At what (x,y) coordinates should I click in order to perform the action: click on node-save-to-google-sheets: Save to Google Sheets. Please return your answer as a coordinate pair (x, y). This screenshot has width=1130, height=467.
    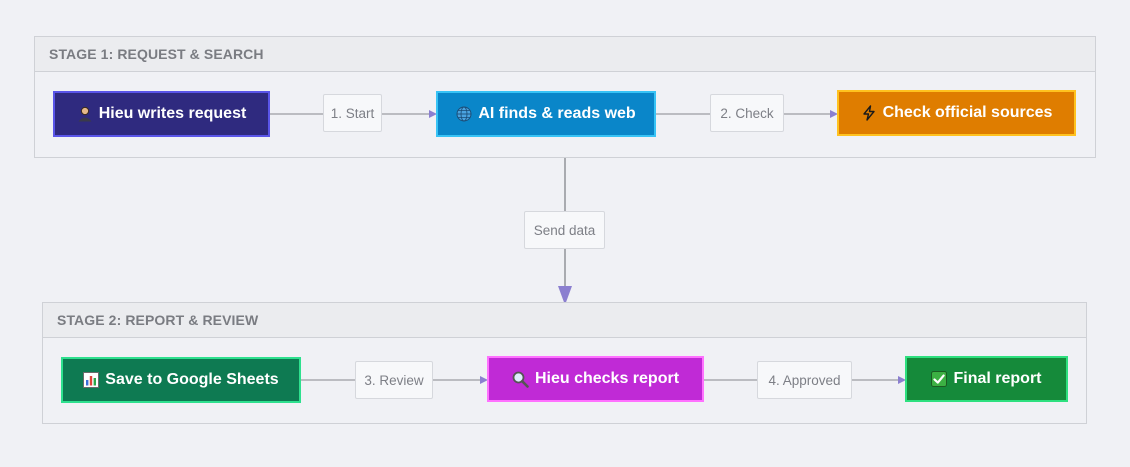
    Looking at the image, I should click on (181, 380).